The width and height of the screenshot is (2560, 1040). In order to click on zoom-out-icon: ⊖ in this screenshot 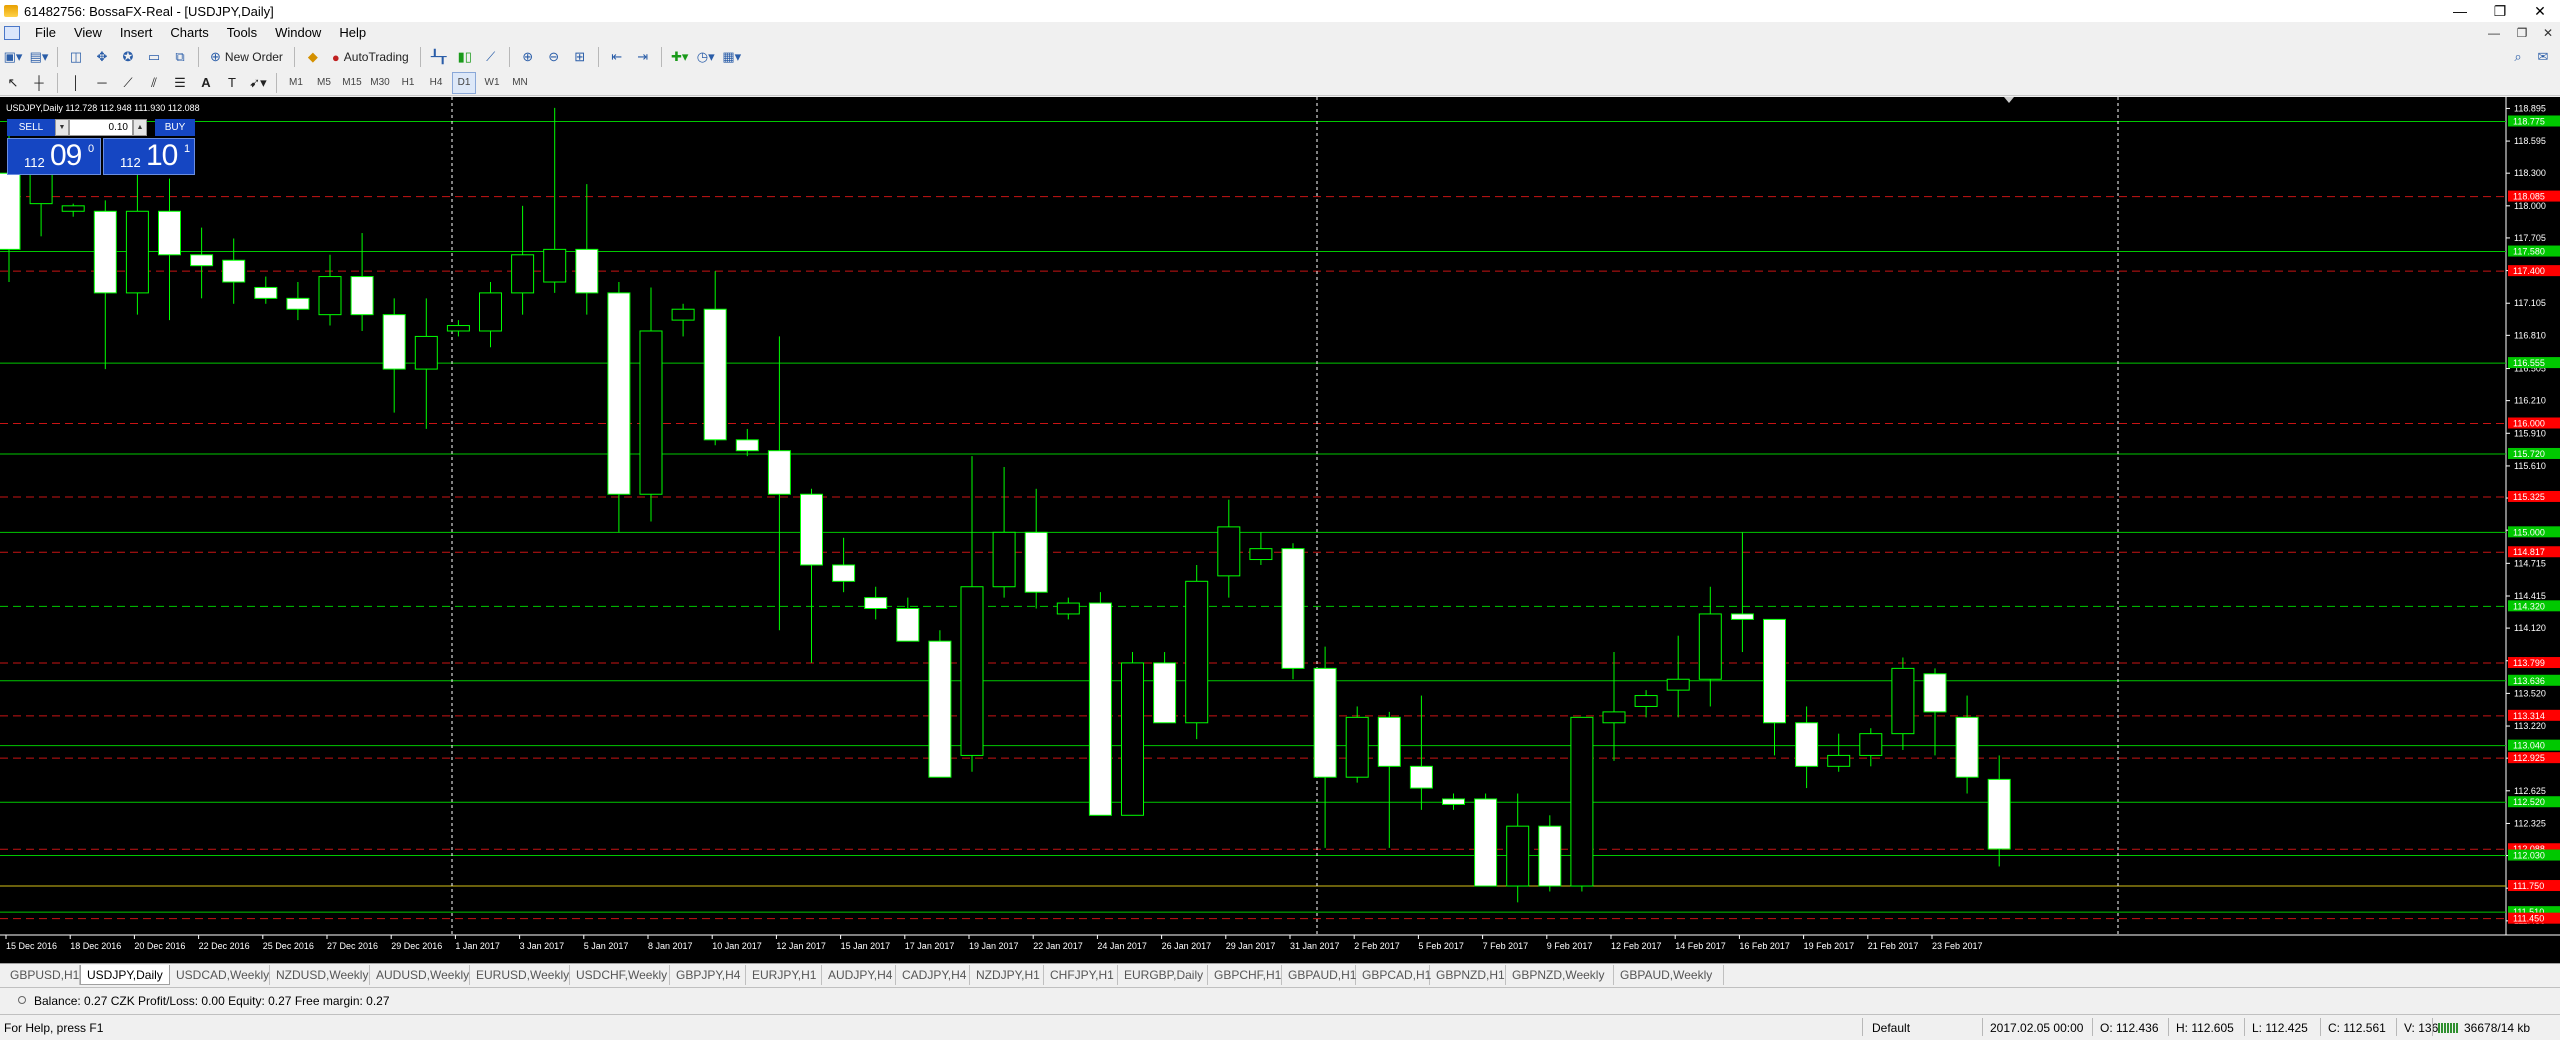, I will do `click(554, 57)`.